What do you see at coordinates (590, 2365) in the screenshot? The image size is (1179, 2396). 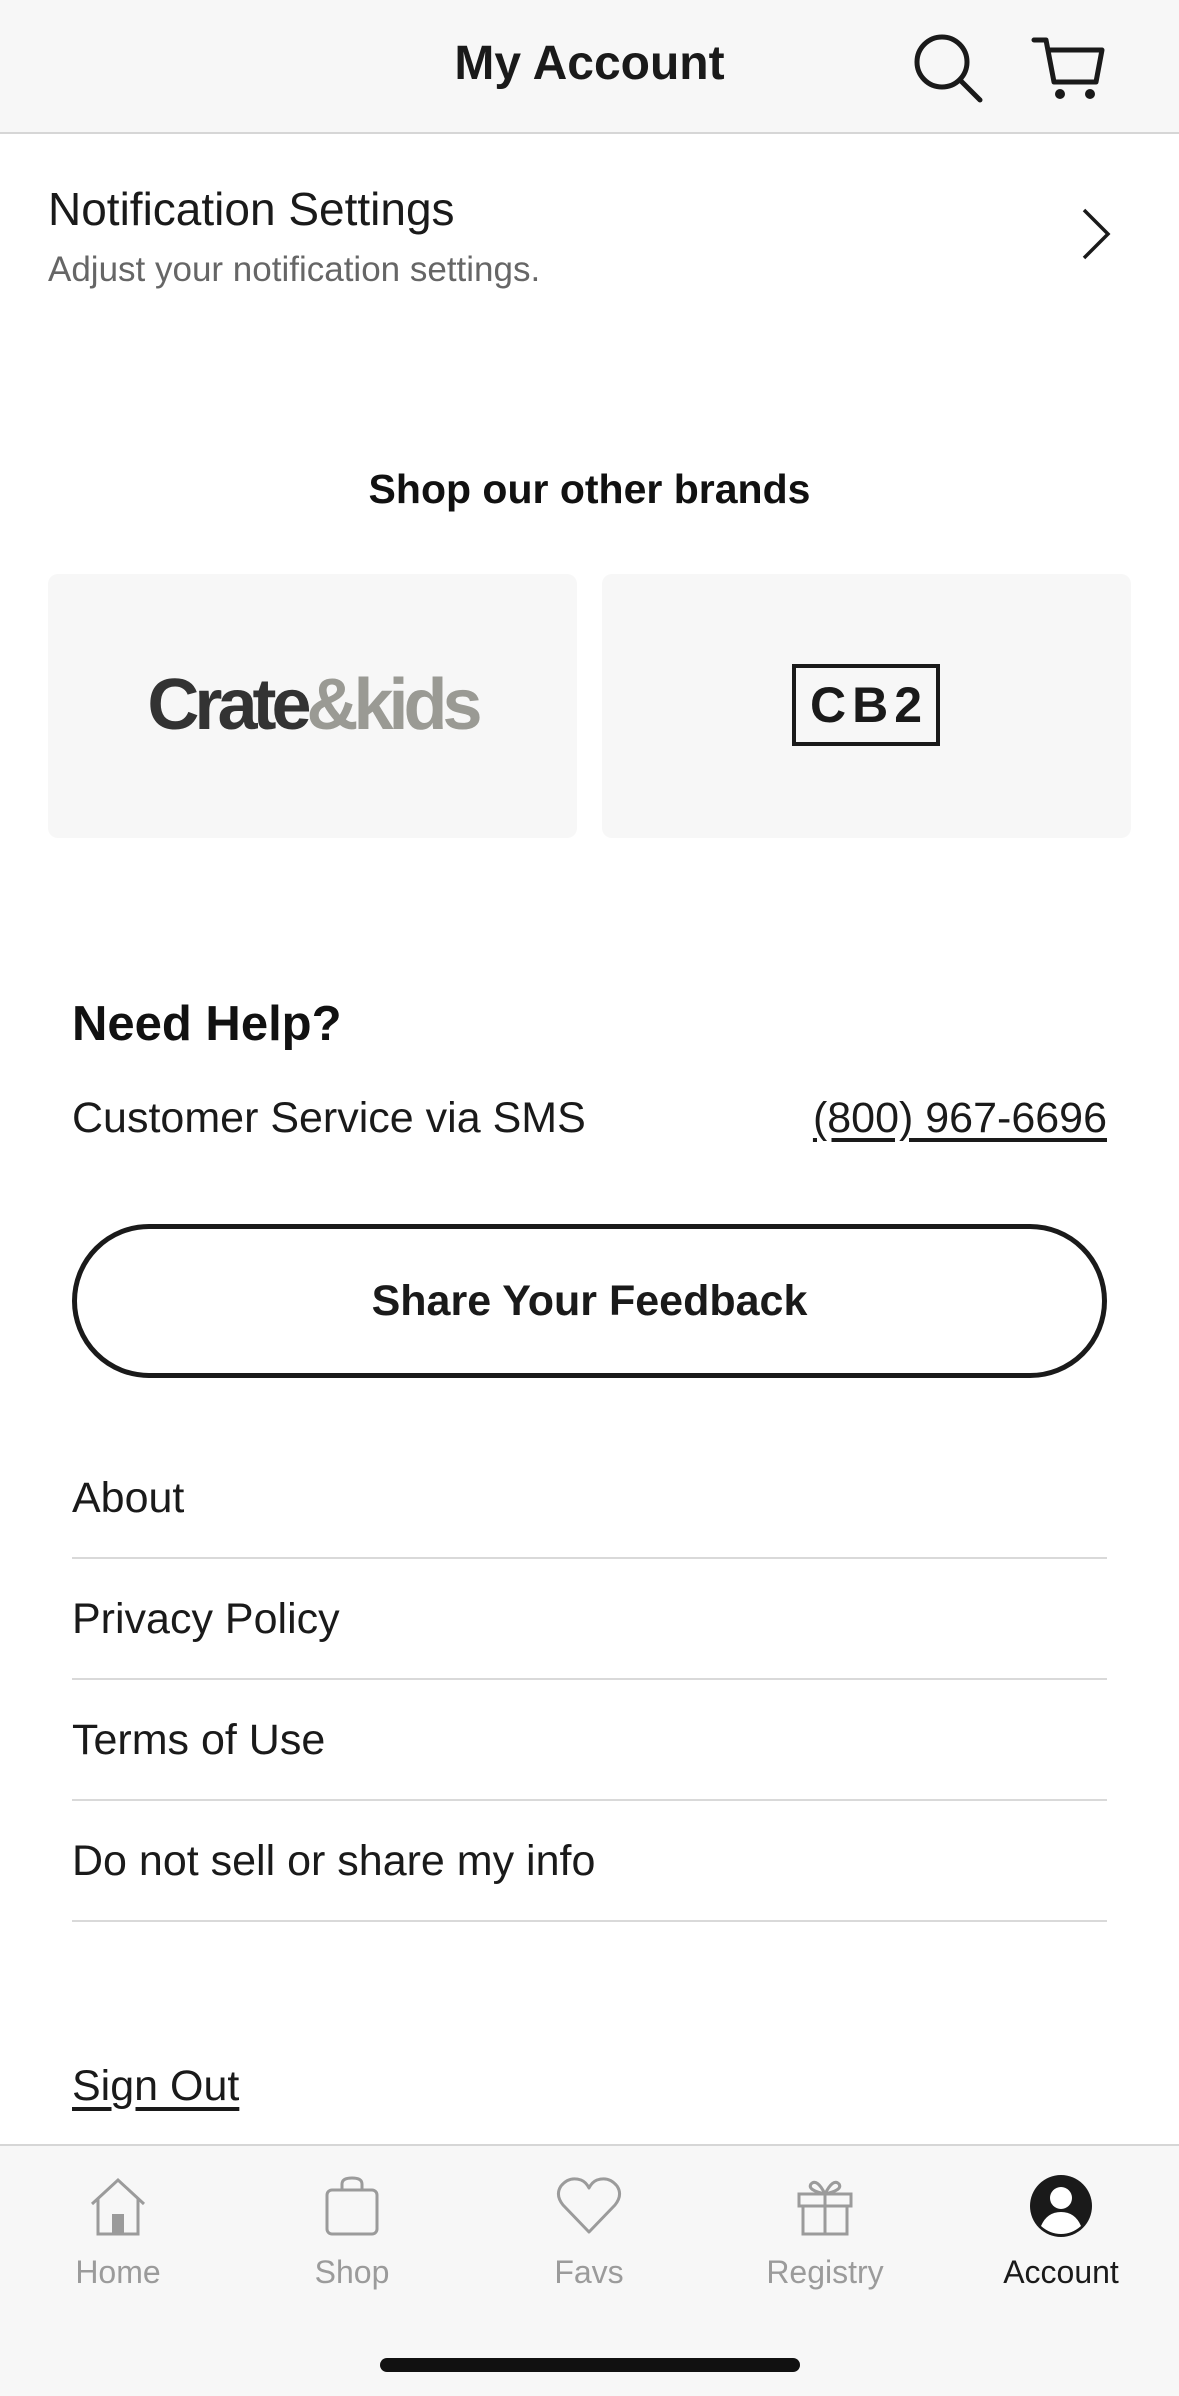 I see `home-indicator` at bounding box center [590, 2365].